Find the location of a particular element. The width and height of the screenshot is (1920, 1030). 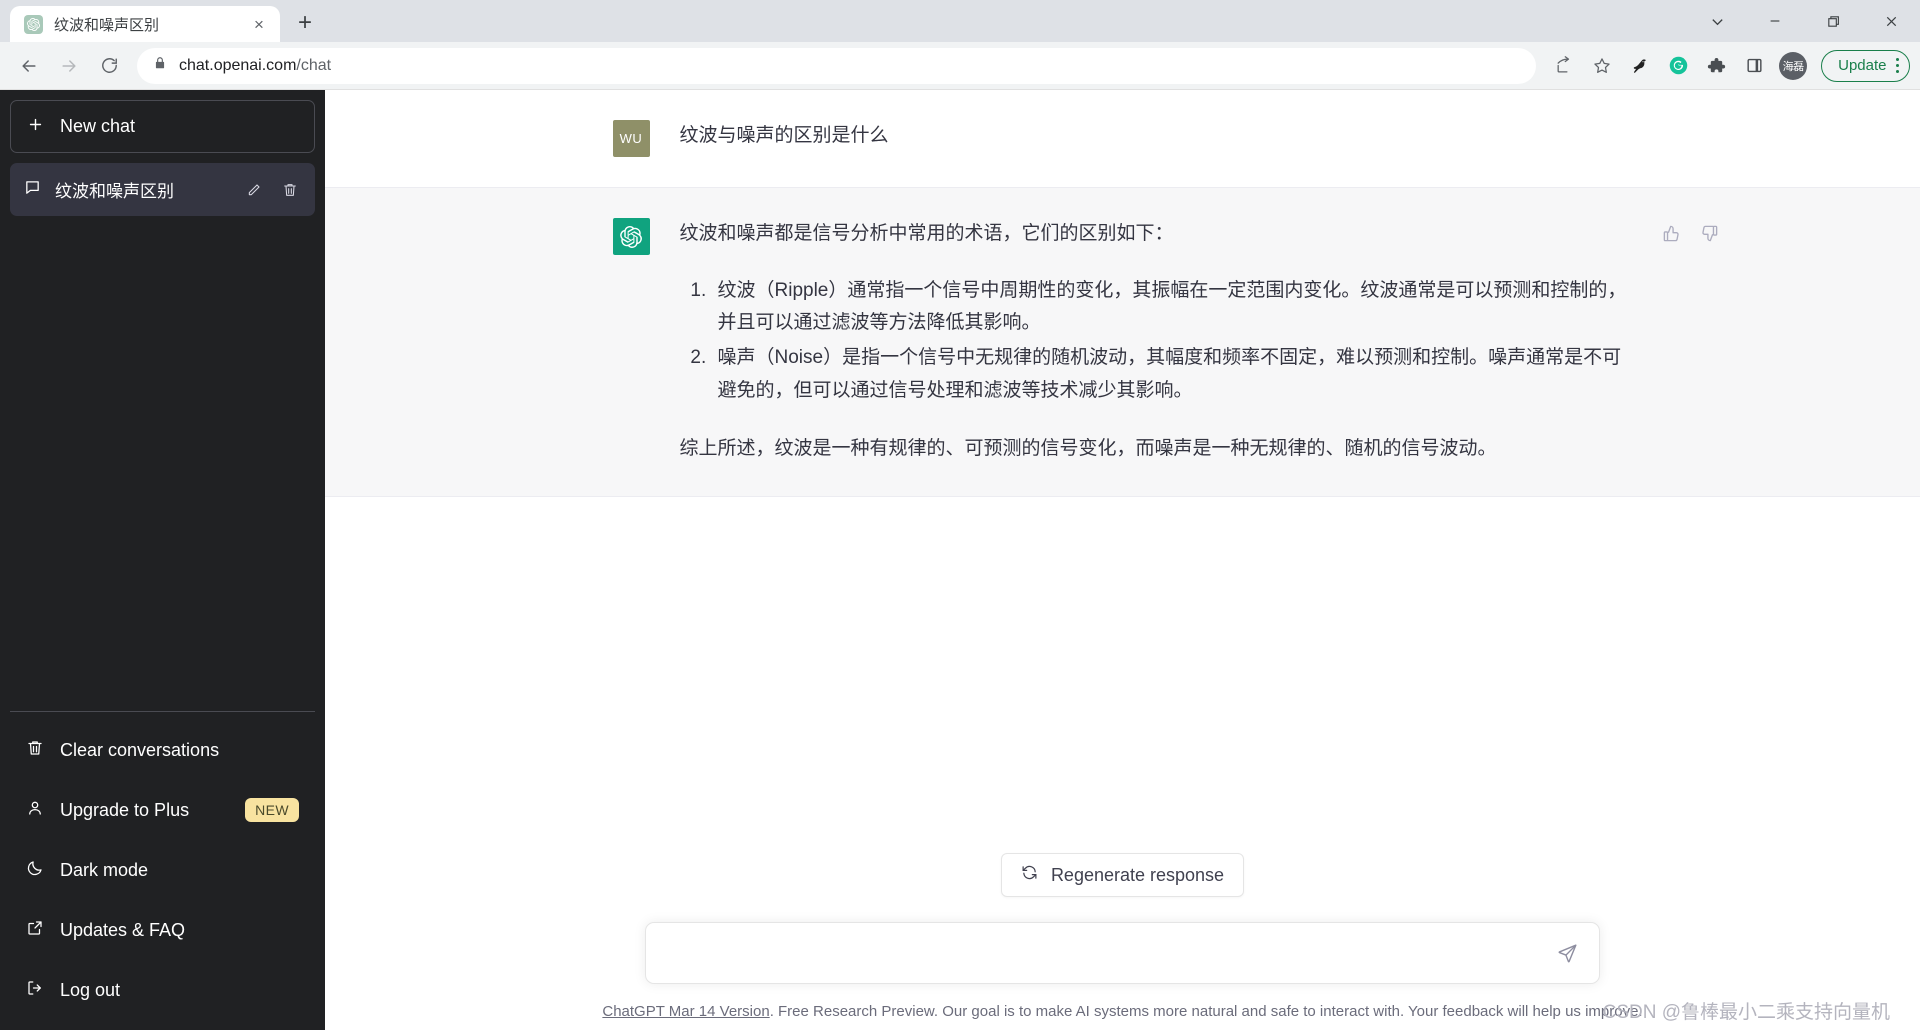

window-controls is located at coordinates (1804, 21).